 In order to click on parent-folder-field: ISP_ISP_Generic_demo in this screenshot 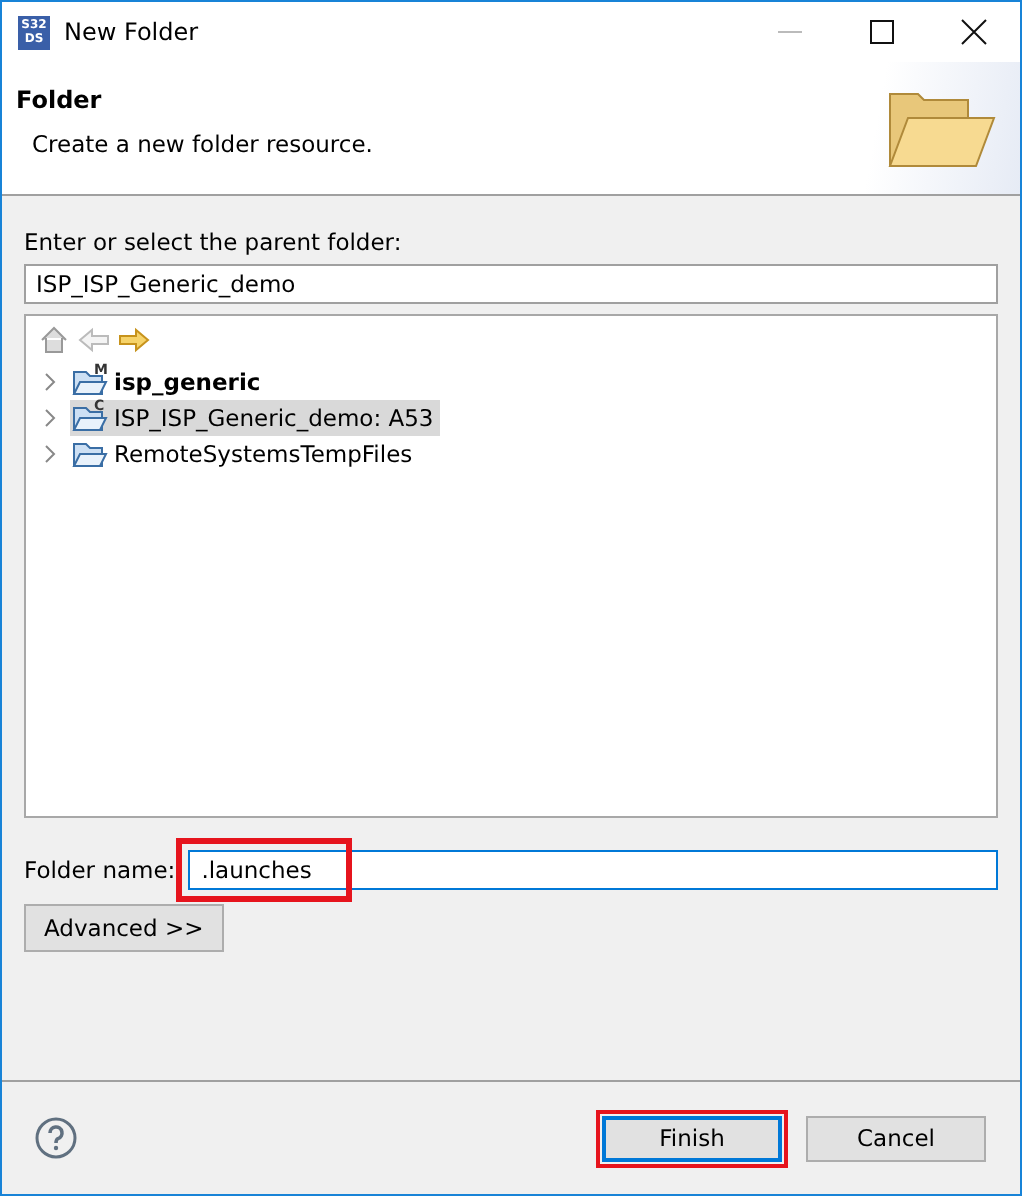, I will do `click(511, 284)`.